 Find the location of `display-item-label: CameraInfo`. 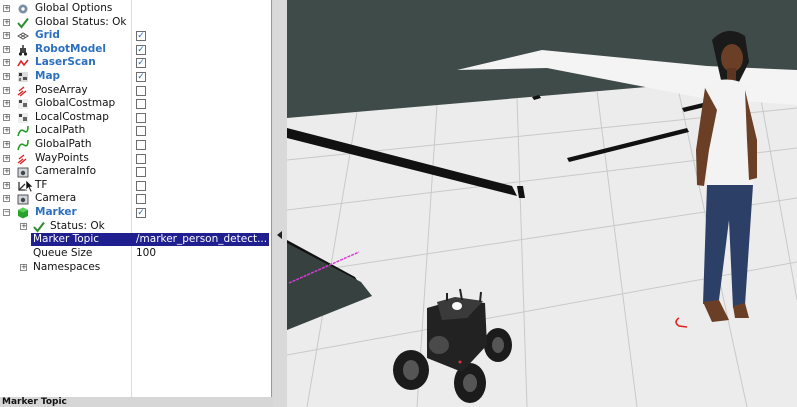

display-item-label: CameraInfo is located at coordinates (66, 171).